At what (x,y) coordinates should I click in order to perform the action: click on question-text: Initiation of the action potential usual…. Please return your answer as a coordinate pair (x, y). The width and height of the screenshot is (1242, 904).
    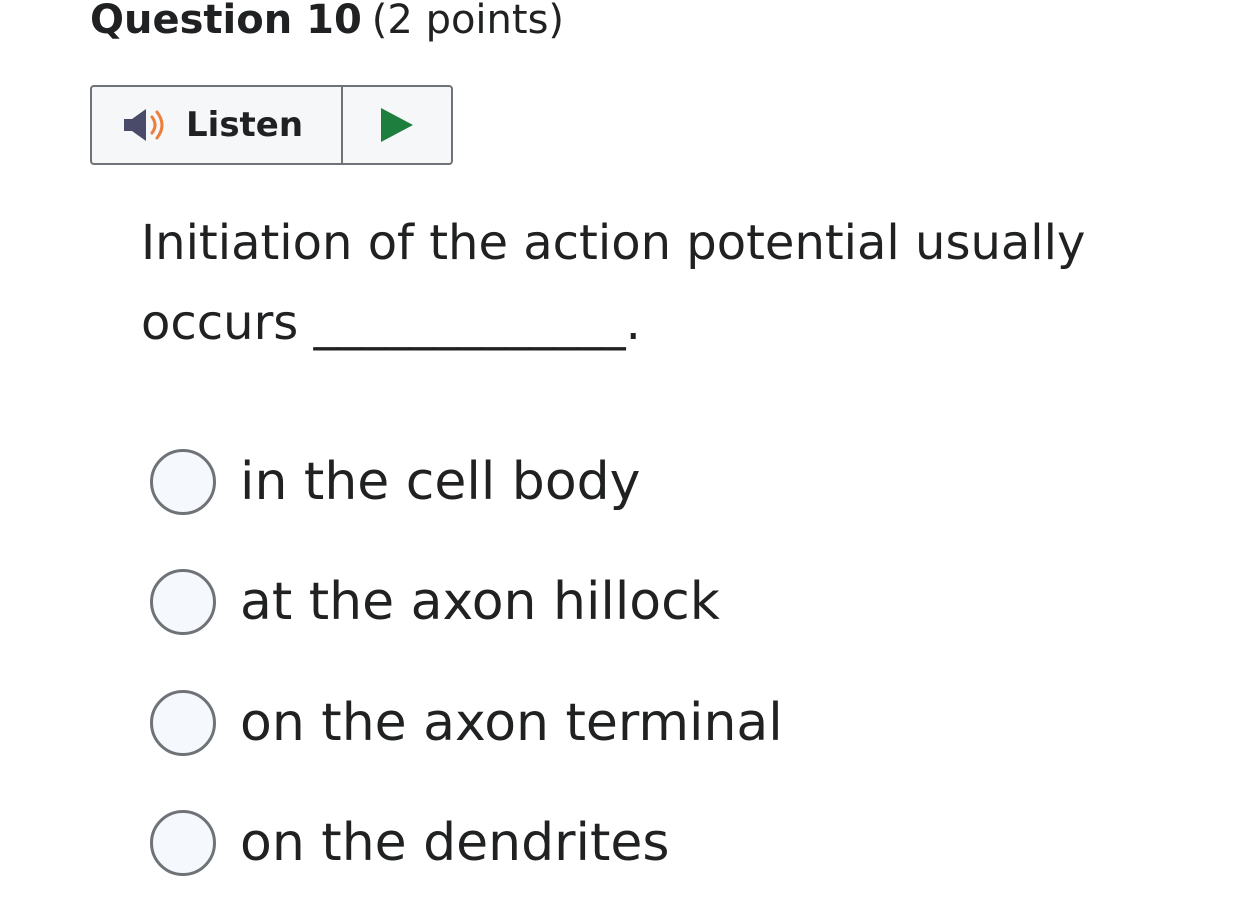
    Looking at the image, I should click on (613, 283).